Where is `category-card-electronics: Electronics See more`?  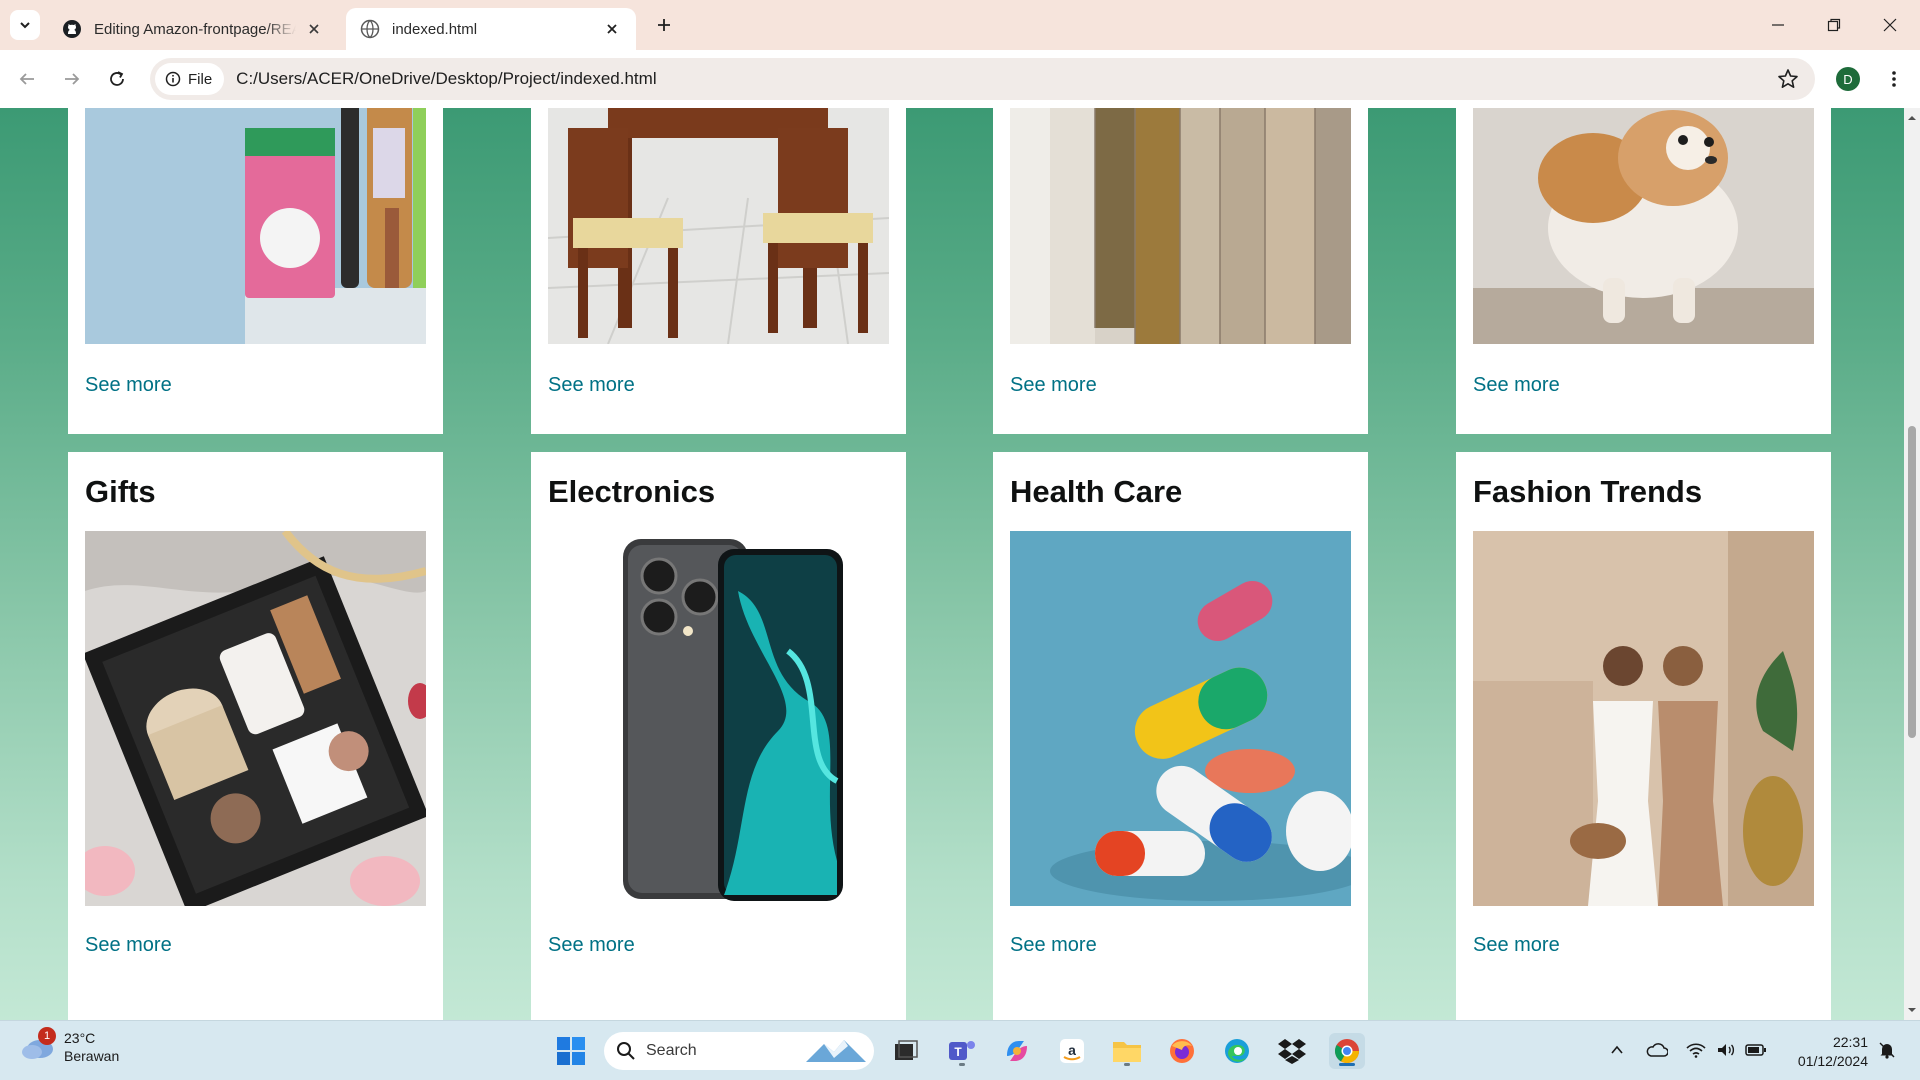
category-card-electronics: Electronics See more is located at coordinates (718, 736).